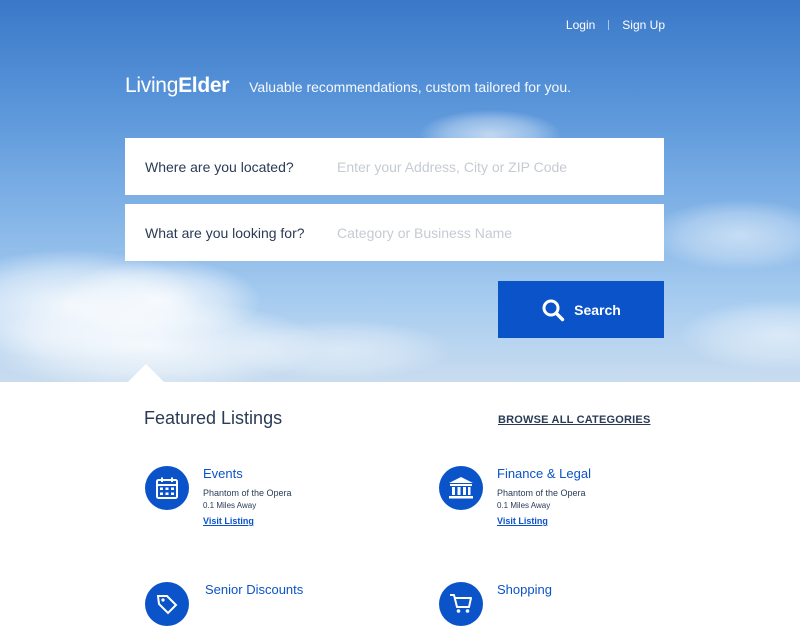  What do you see at coordinates (544, 473) in the screenshot?
I see `listing-name: Finance & Legal` at bounding box center [544, 473].